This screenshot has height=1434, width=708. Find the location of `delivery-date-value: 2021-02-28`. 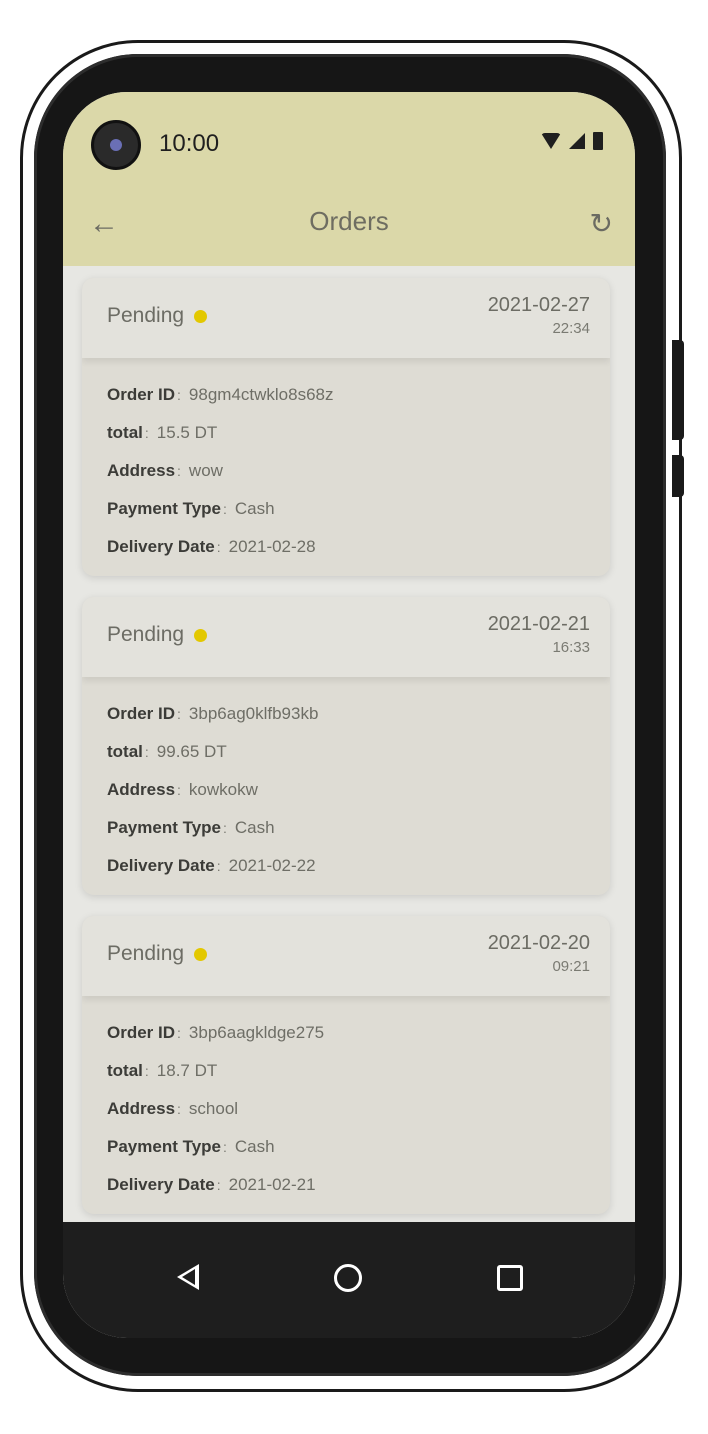

delivery-date-value: 2021-02-28 is located at coordinates (272, 546).